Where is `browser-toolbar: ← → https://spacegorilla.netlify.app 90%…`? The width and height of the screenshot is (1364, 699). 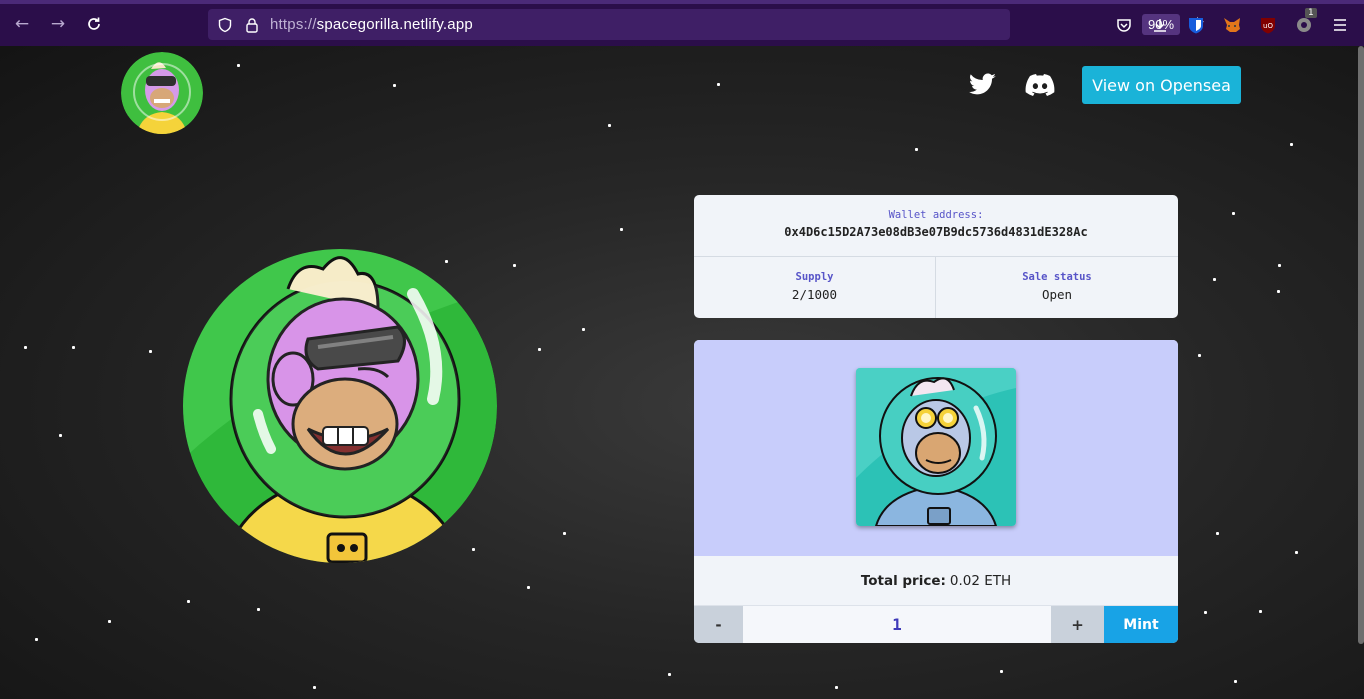
browser-toolbar: ← → https://spacegorilla.netlify.app 90%… is located at coordinates (682, 23).